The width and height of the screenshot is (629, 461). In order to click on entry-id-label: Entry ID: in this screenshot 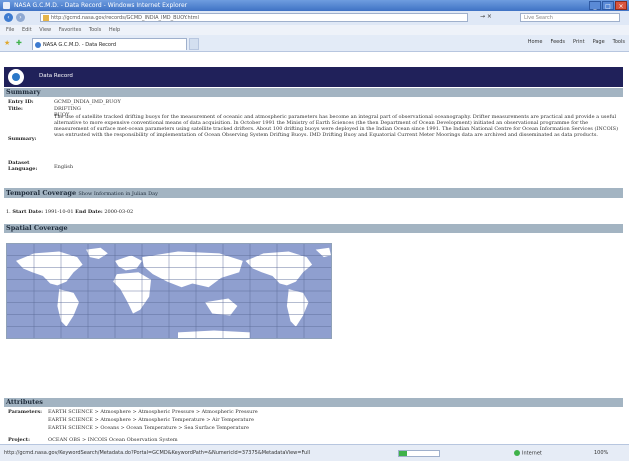, I will do `click(21, 102)`.